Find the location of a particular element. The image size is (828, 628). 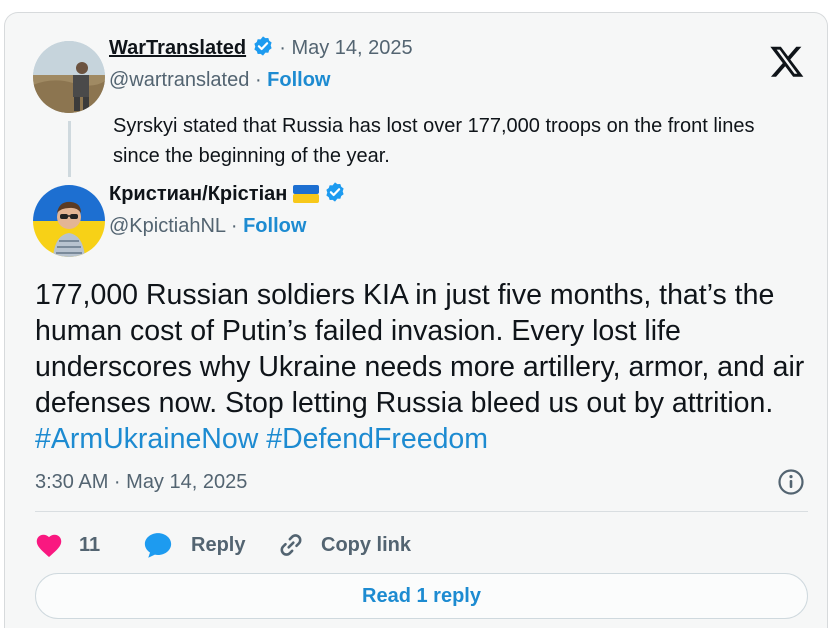

quoted-post-header: WarTranslated · May 14, 2025 is located at coordinates (261, 47).